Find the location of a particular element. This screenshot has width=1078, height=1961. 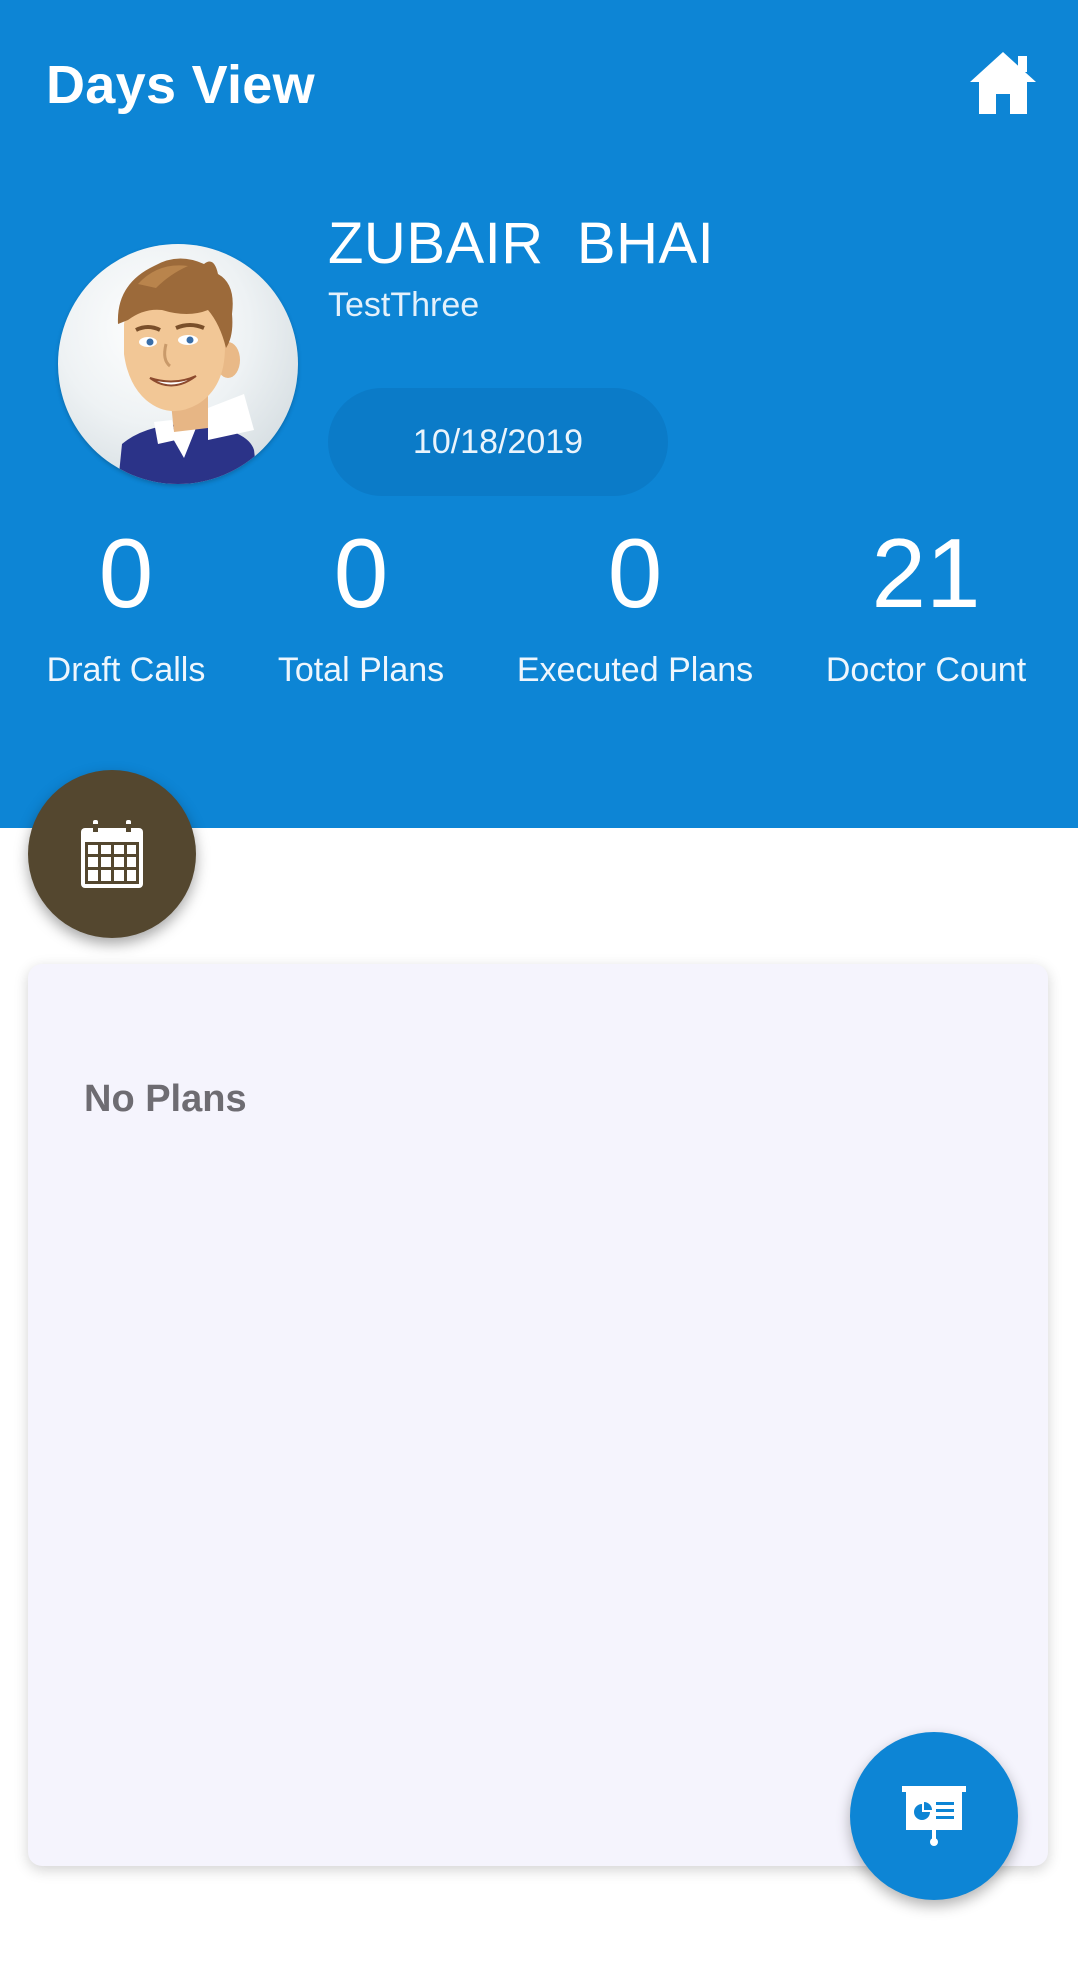

user-subtitle: TestThree is located at coordinates (404, 305).